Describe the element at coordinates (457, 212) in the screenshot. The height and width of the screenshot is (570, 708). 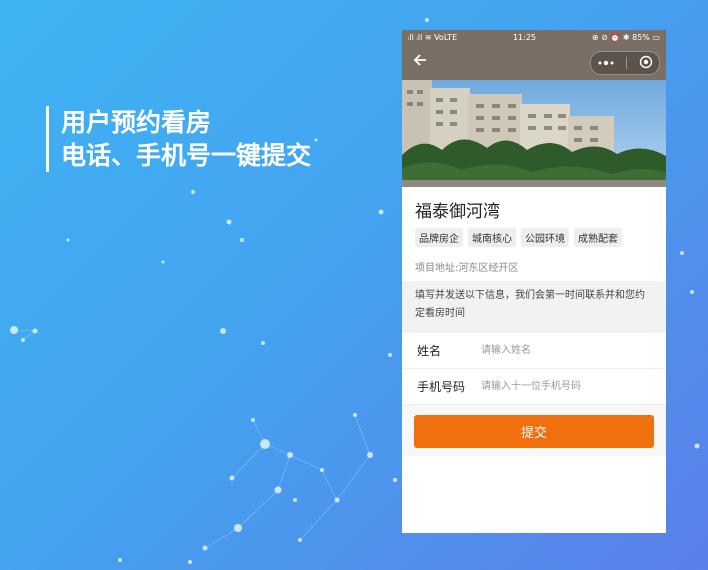
I see `property-name: 福泰御河湾` at that location.